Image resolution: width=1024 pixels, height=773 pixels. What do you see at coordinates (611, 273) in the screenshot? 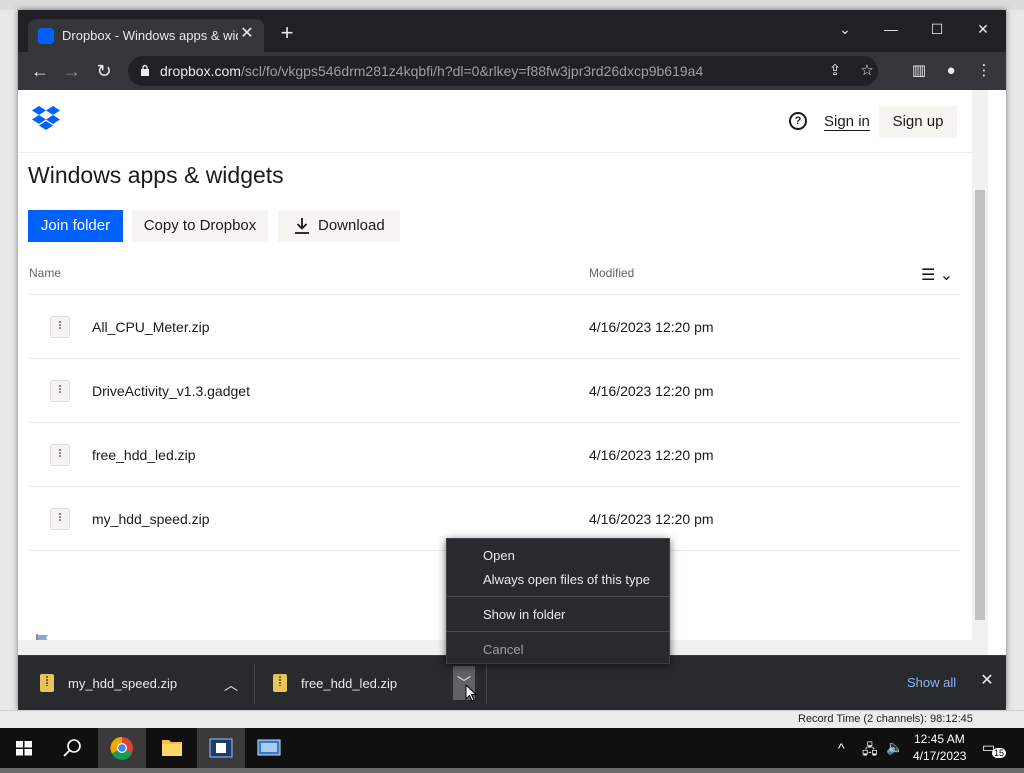
I see `column-header-modified: Modified` at bounding box center [611, 273].